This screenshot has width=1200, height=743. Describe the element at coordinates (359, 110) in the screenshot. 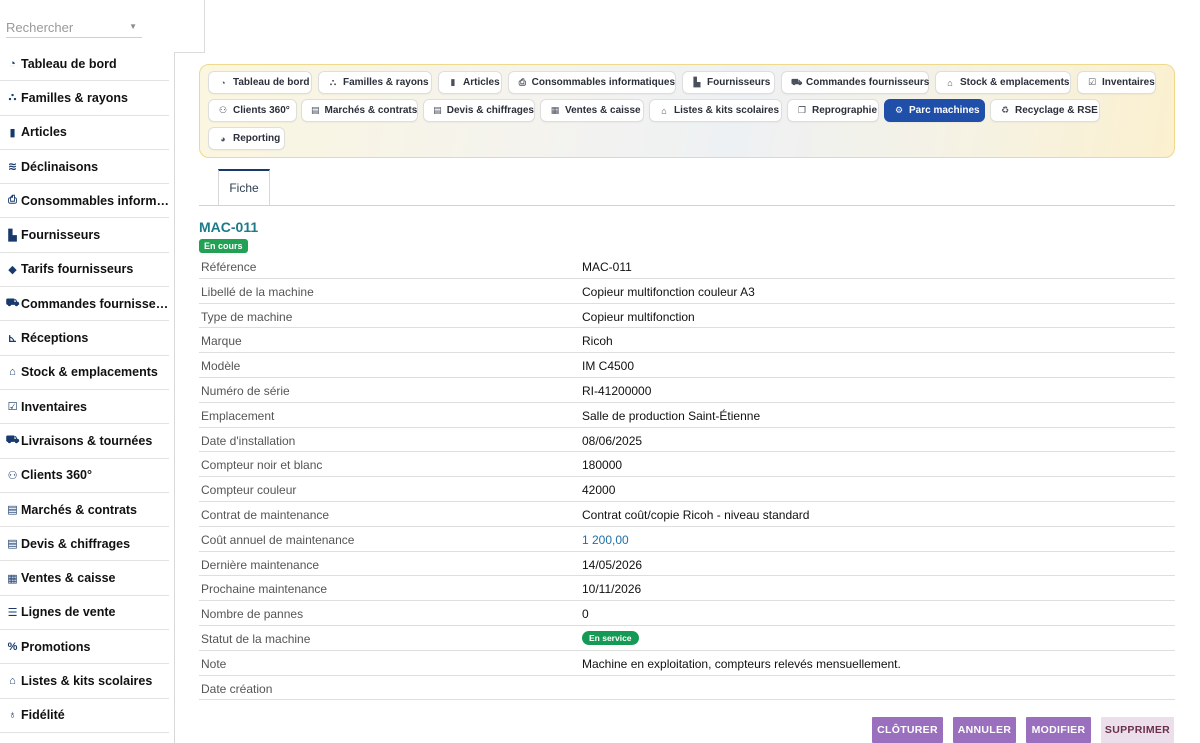

I see `tab-marches: ▤ Marchés & contrats` at that location.